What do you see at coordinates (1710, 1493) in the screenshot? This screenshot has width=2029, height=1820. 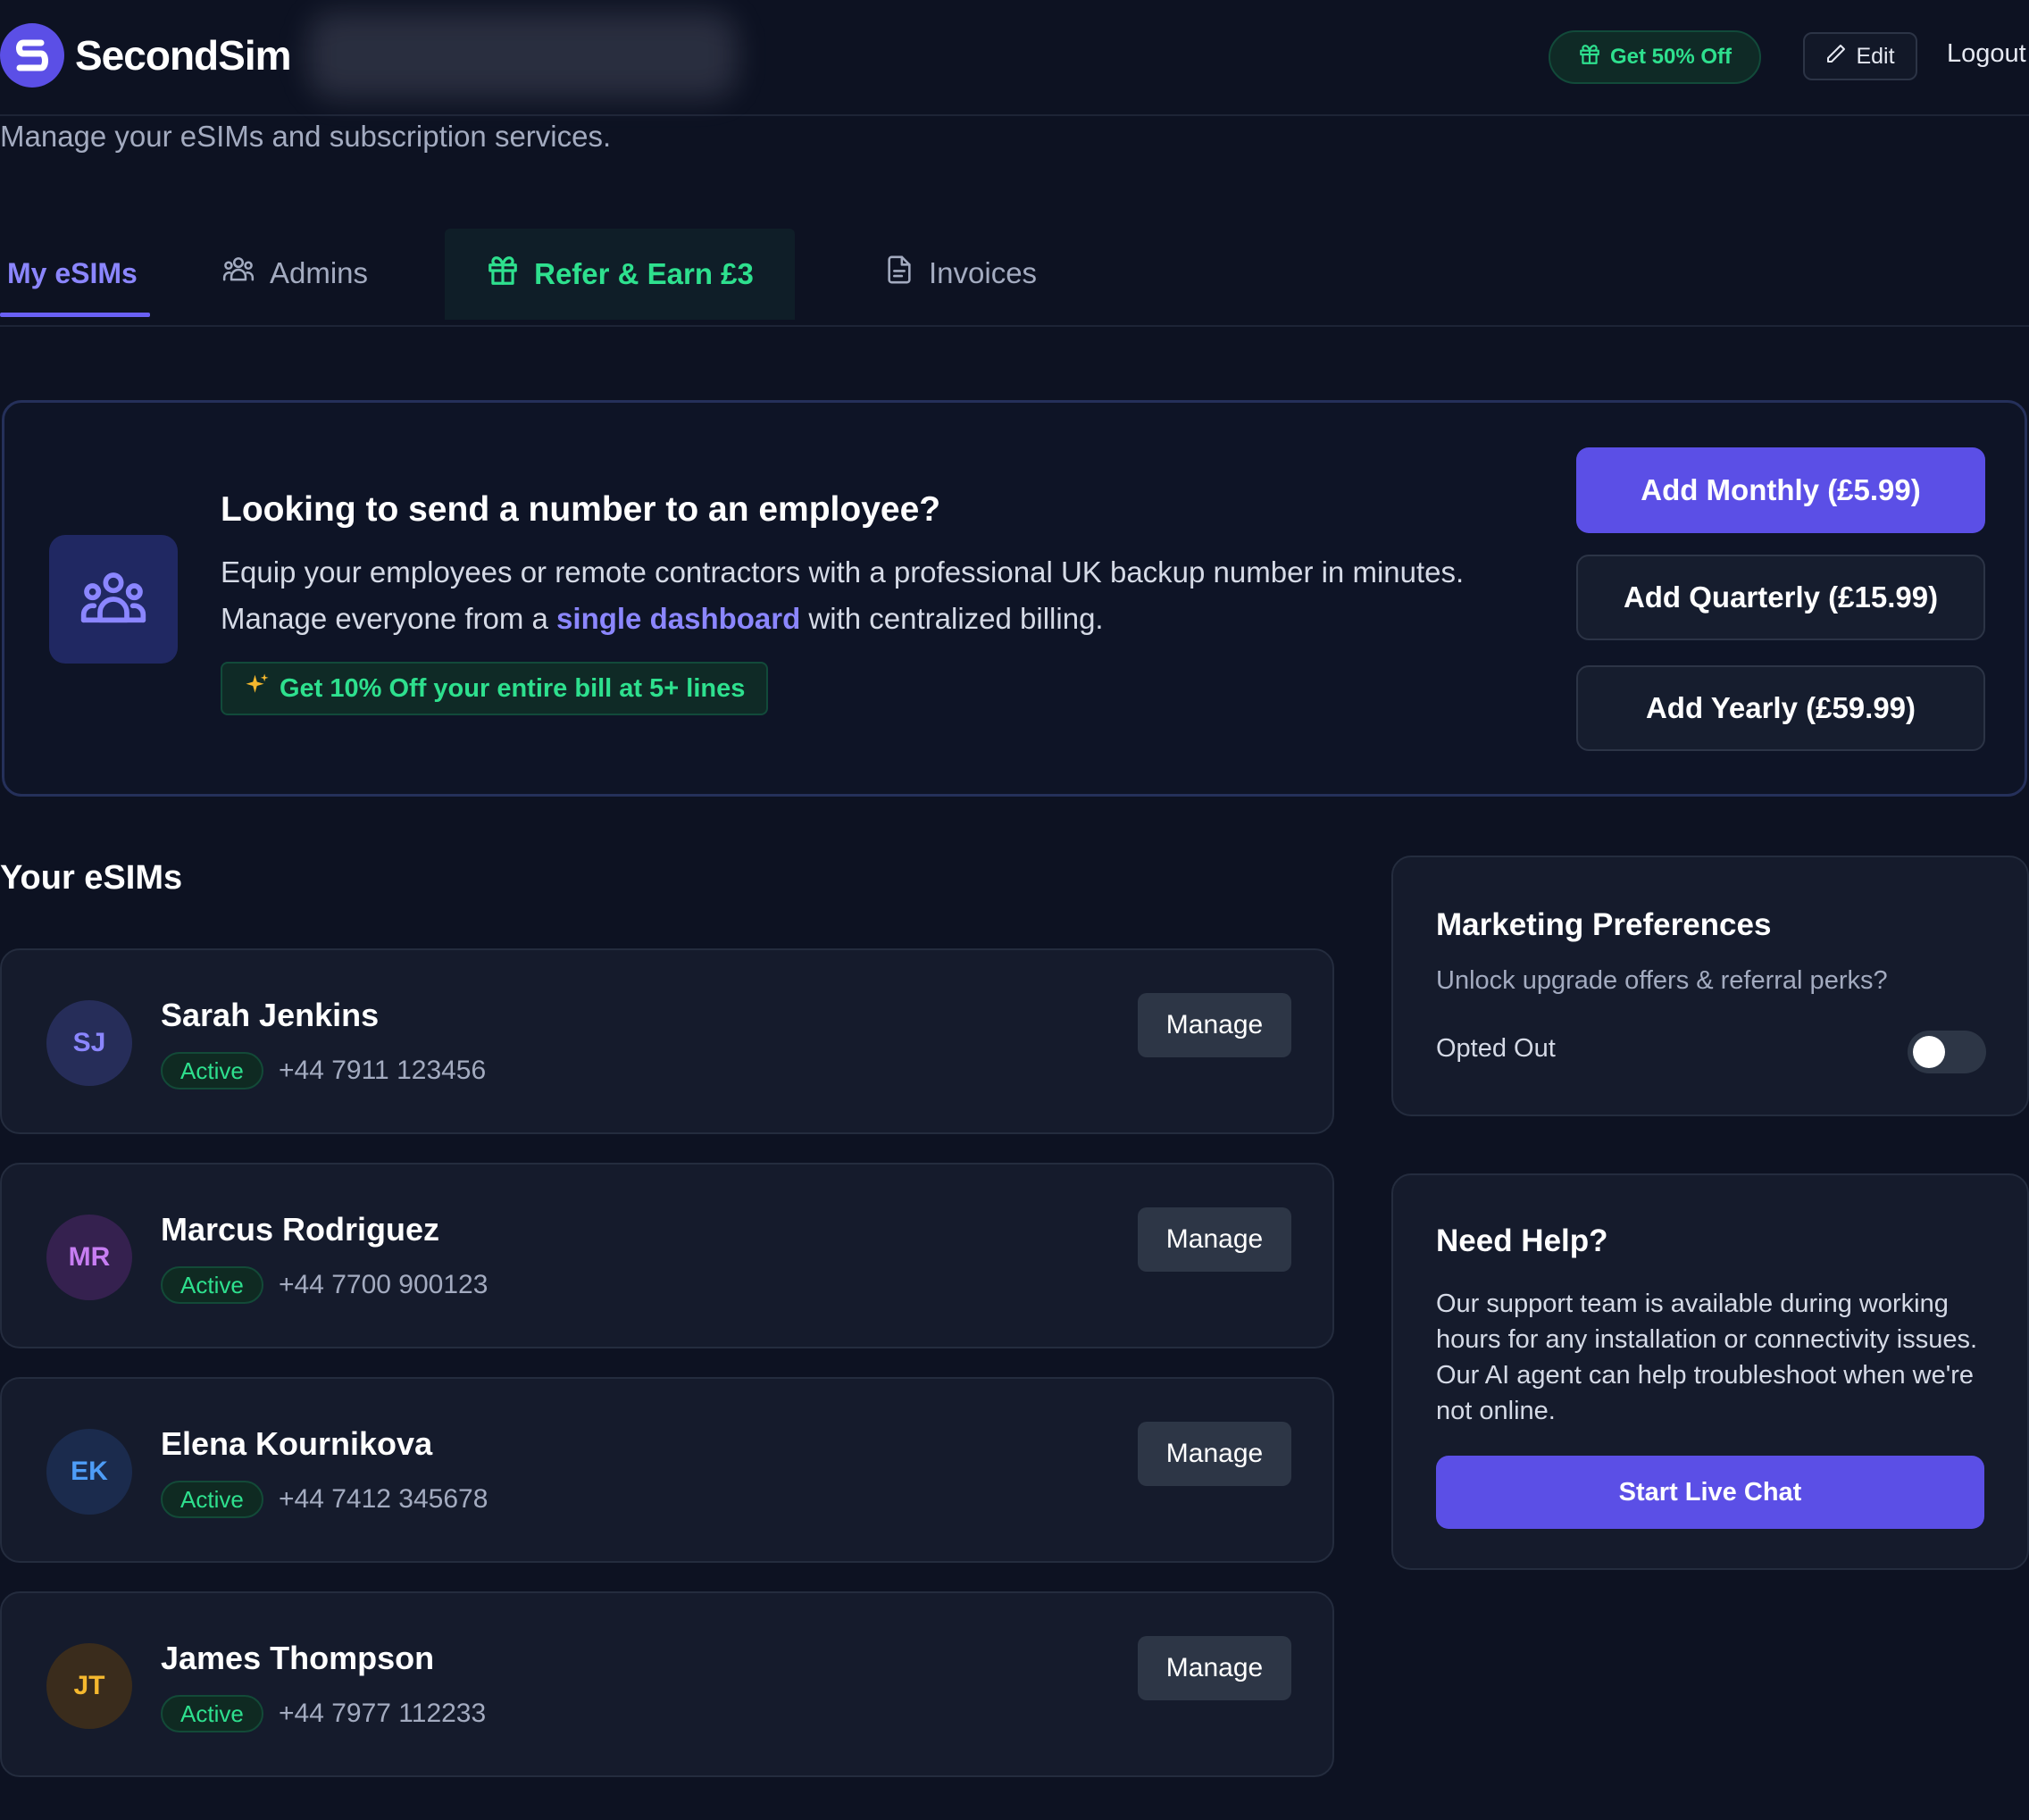 I see `start-live-chat-button: Start Live Chat` at bounding box center [1710, 1493].